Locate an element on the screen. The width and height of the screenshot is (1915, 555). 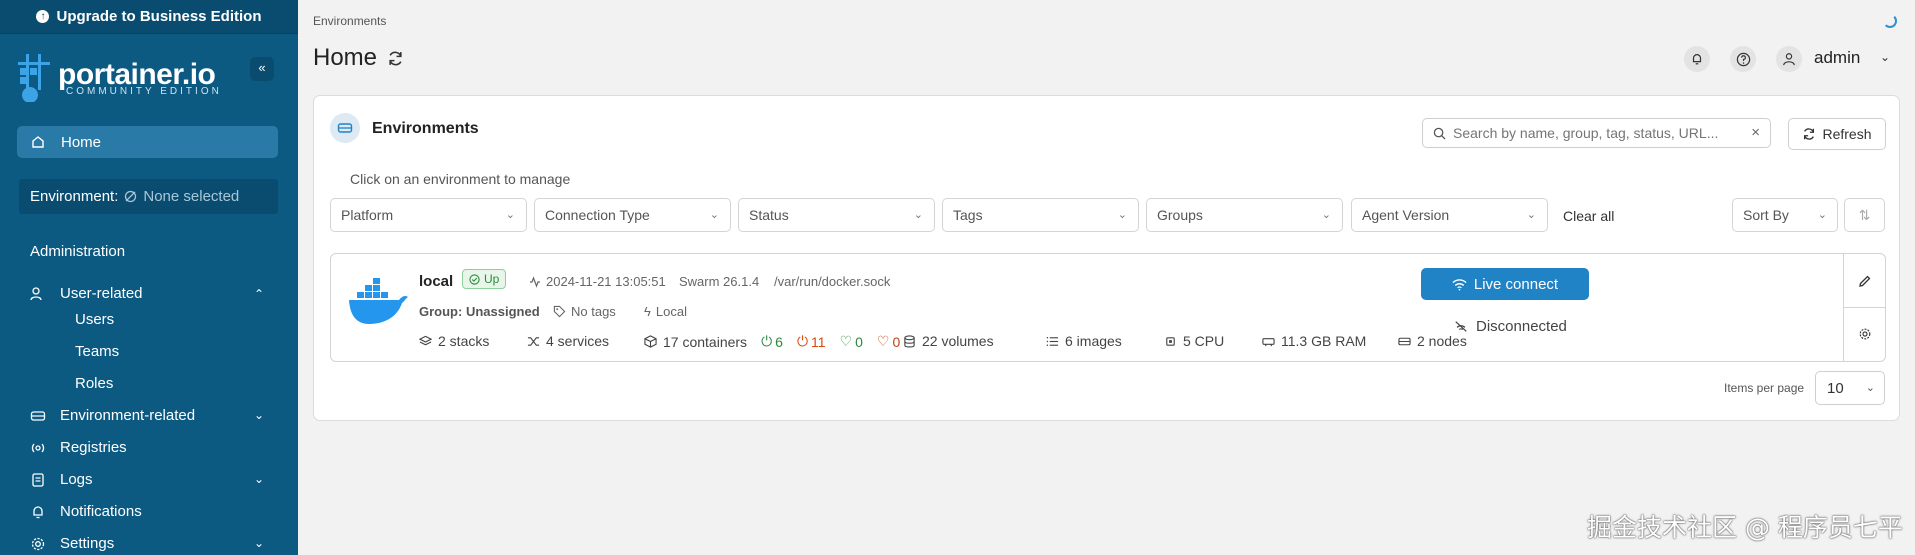
user-icon is located at coordinates (1789, 59).